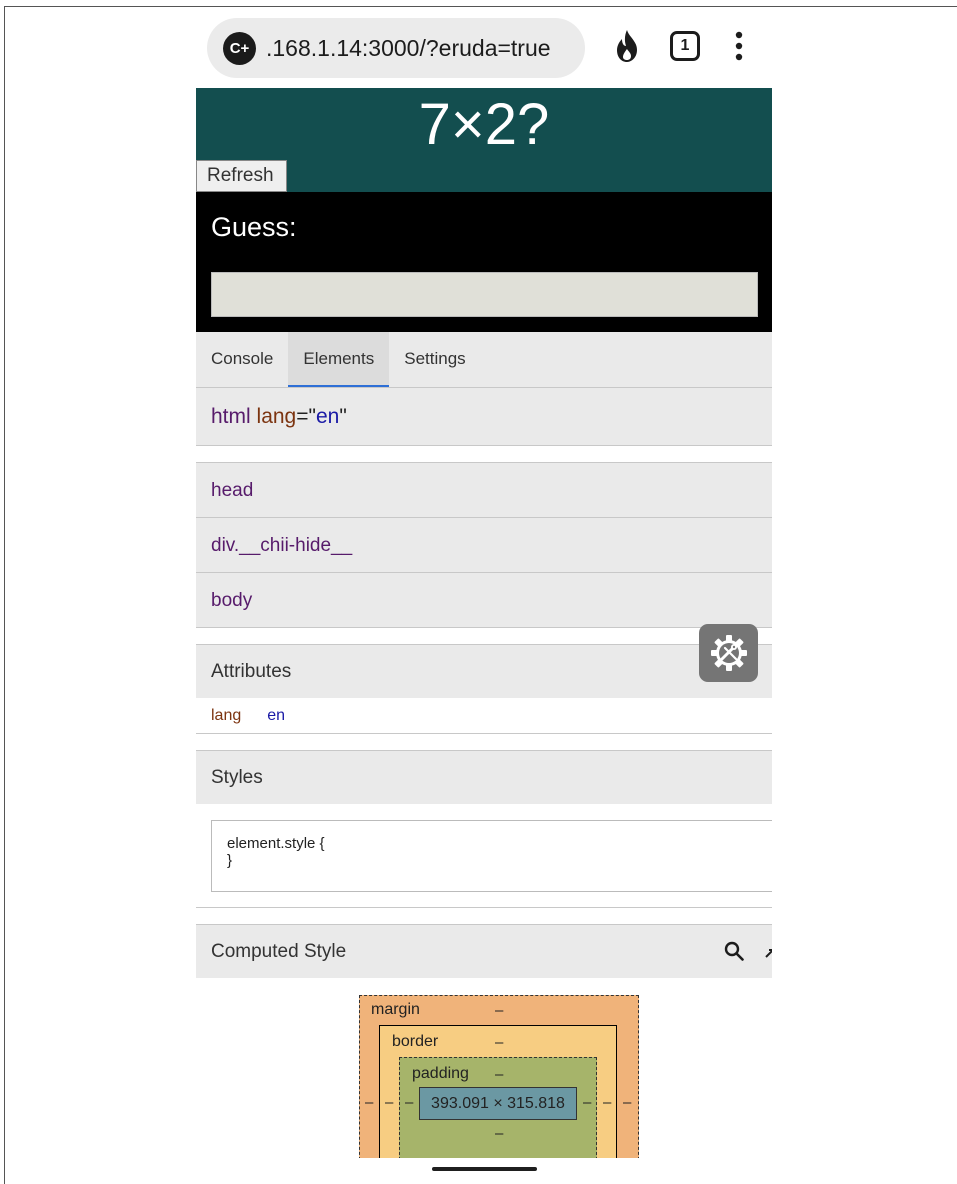 The width and height of the screenshot is (957, 1184). I want to click on tab-console: Console, so click(242, 359).